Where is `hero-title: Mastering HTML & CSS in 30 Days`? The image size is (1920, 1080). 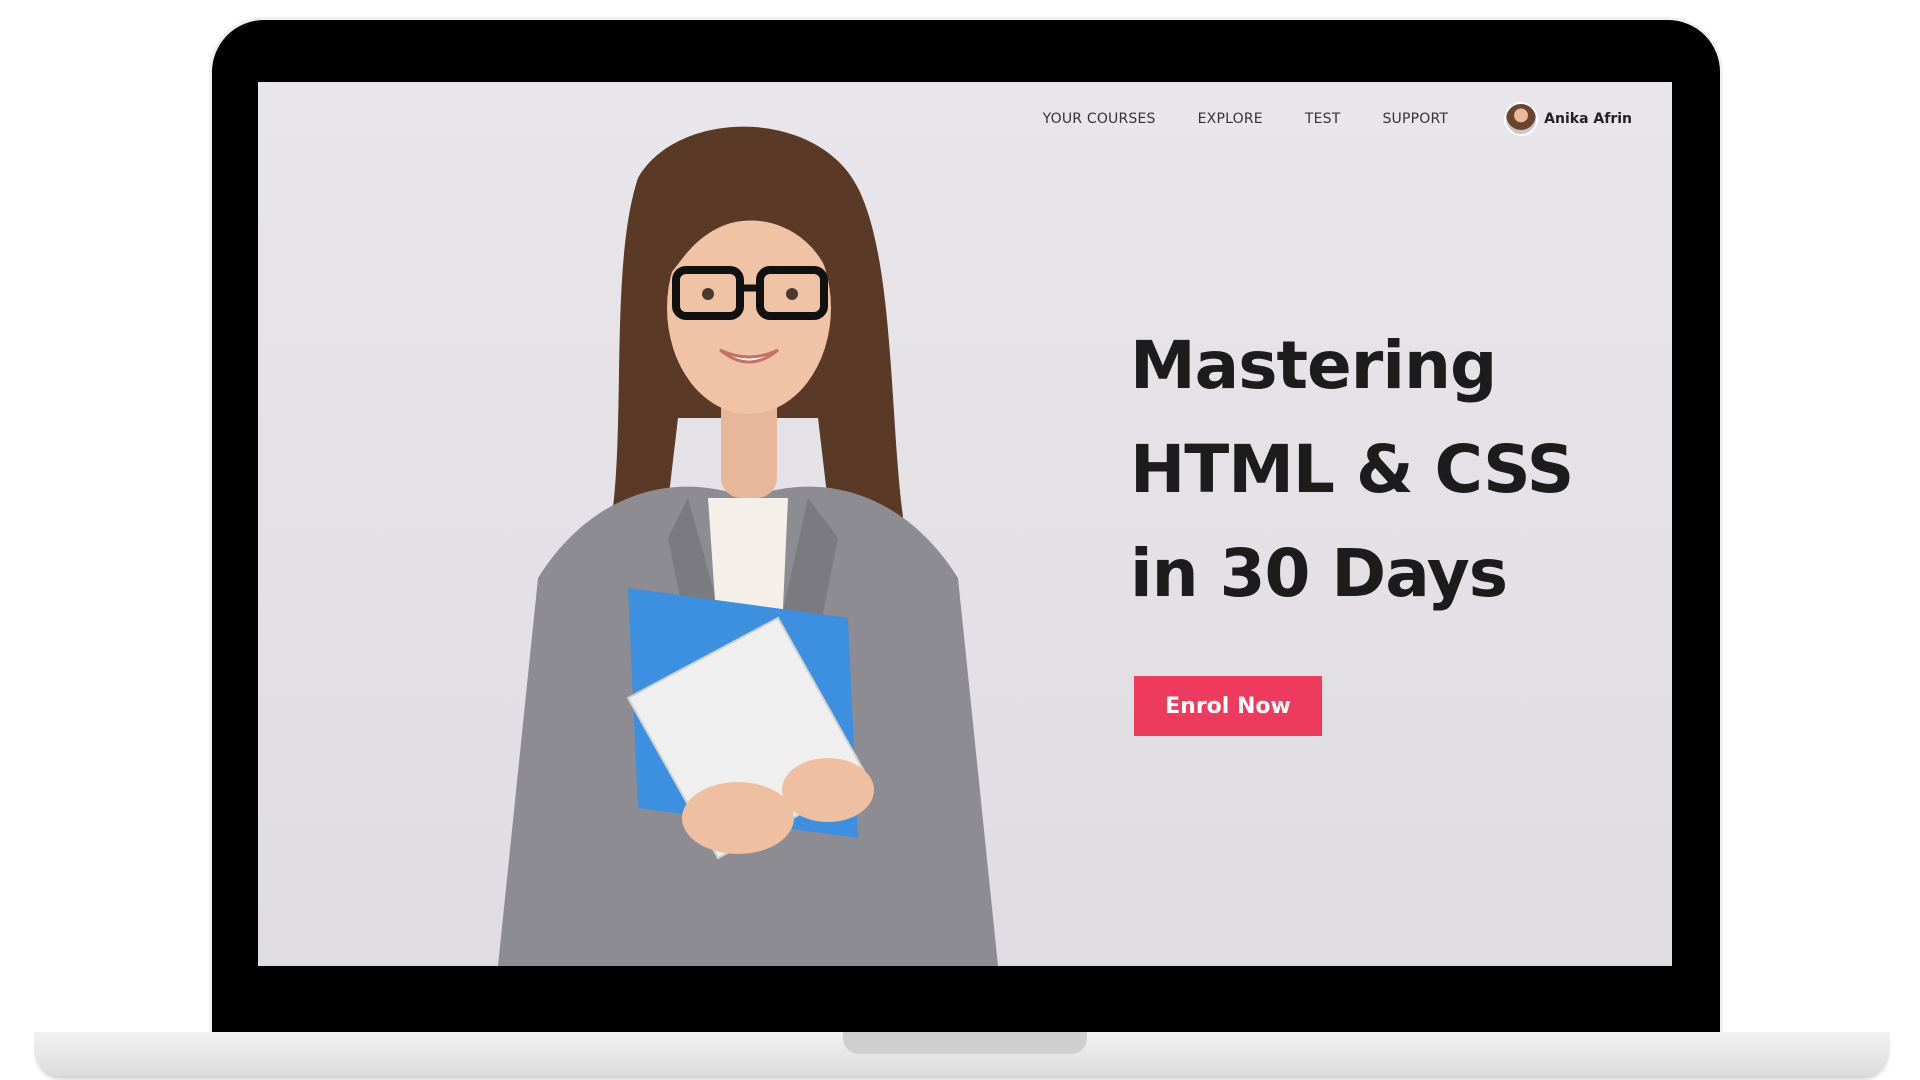 hero-title: Mastering HTML & CSS in 30 Days is located at coordinates (1390, 470).